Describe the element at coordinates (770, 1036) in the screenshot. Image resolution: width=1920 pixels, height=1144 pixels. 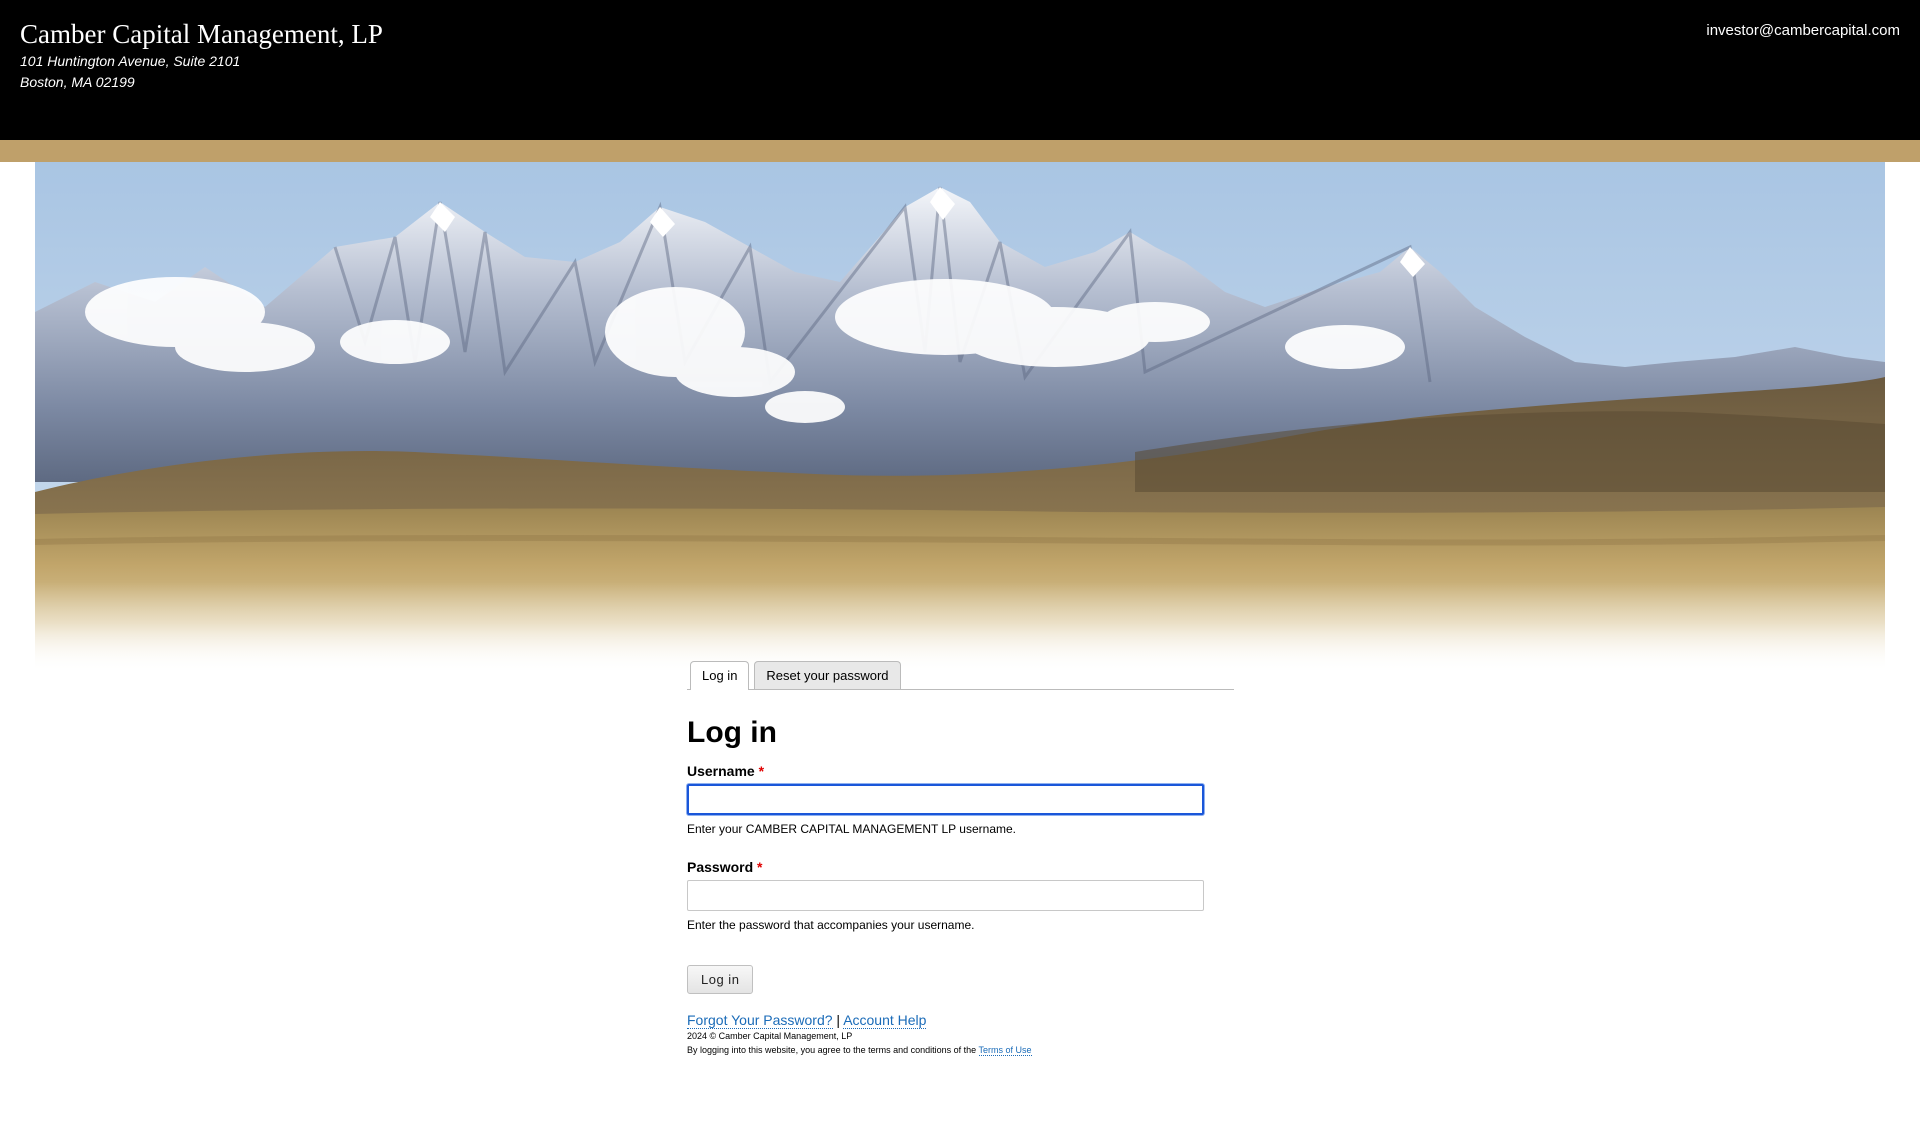
I see `copyright-text: 2024 © Camber Capital Management, LP` at that location.